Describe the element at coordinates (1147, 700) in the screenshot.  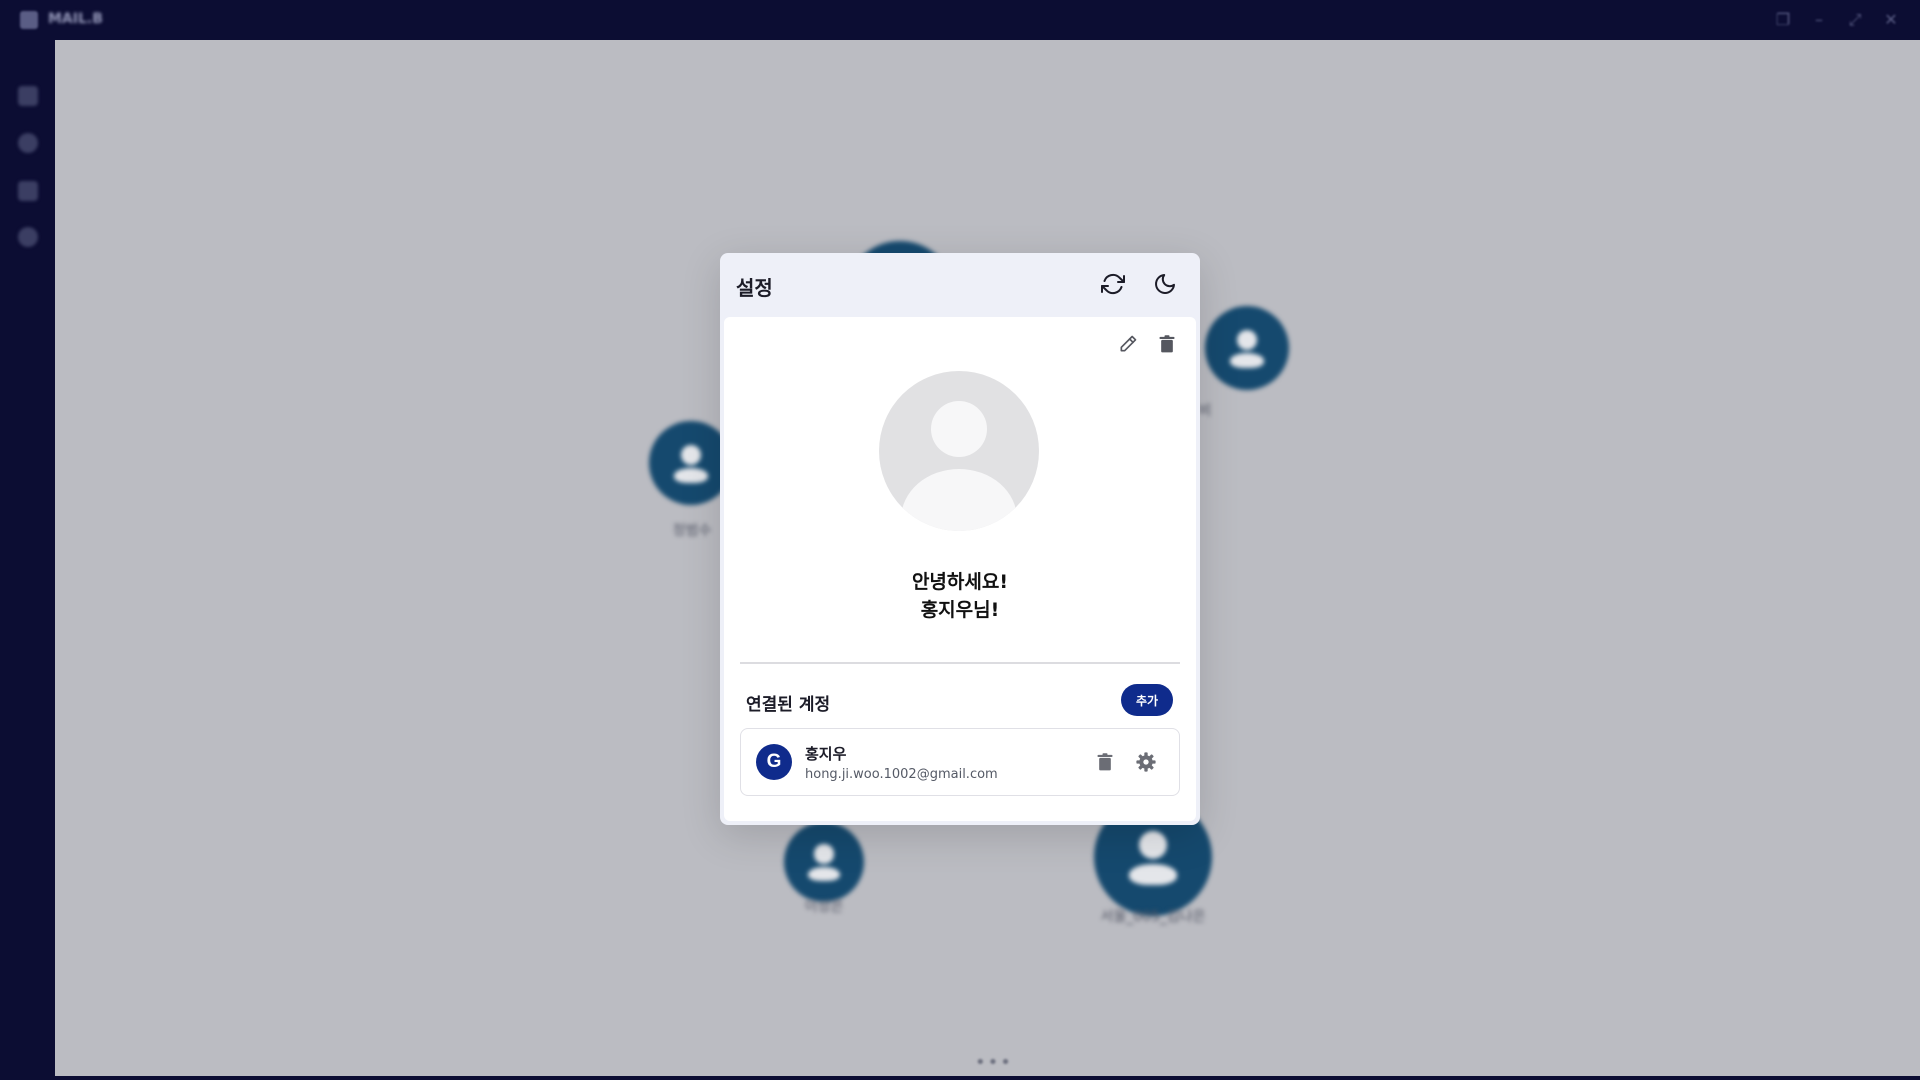
I see `add-account-button: 추가` at that location.